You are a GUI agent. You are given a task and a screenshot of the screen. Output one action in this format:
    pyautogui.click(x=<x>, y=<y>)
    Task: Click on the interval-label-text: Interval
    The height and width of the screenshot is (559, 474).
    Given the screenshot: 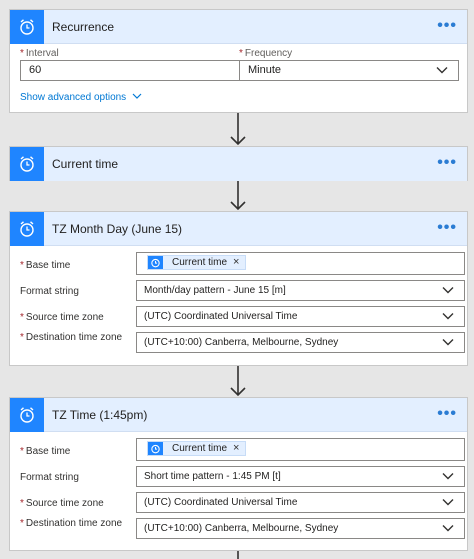 What is the action you would take?
    pyautogui.click(x=42, y=53)
    